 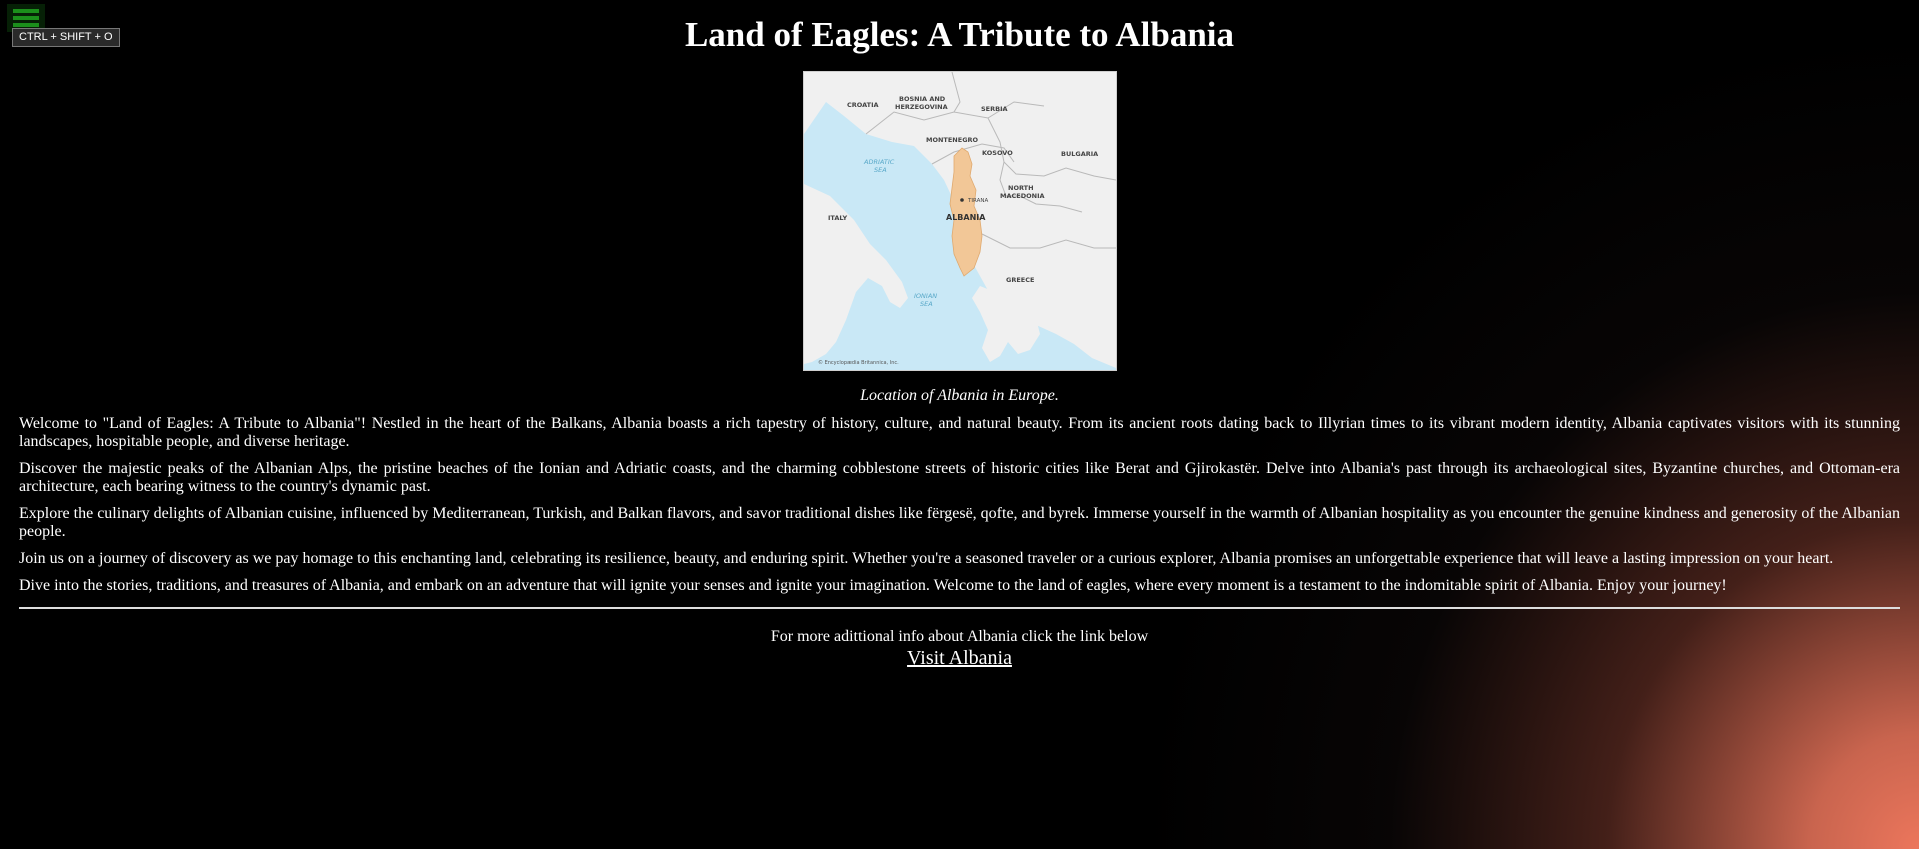 I want to click on map-label-montenegro: MONTENEGRO, so click(x=952, y=140).